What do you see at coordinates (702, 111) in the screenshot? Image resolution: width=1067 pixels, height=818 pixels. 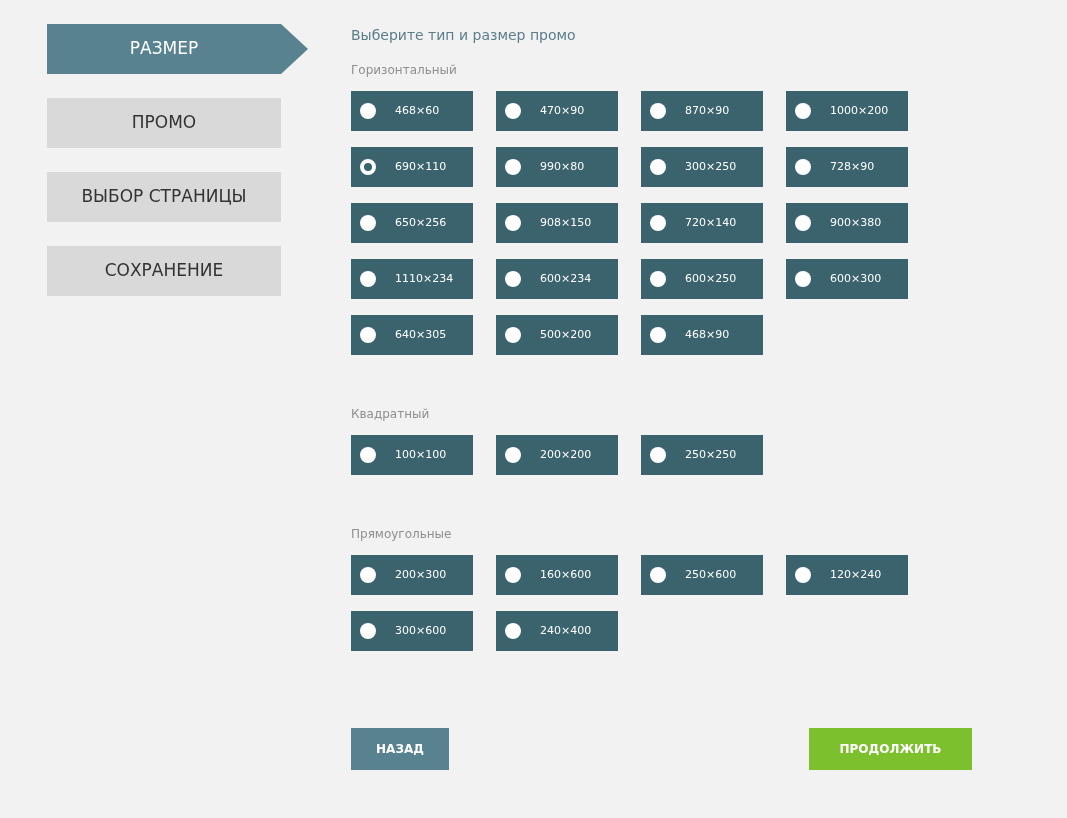 I see `size-option: 870×90` at bounding box center [702, 111].